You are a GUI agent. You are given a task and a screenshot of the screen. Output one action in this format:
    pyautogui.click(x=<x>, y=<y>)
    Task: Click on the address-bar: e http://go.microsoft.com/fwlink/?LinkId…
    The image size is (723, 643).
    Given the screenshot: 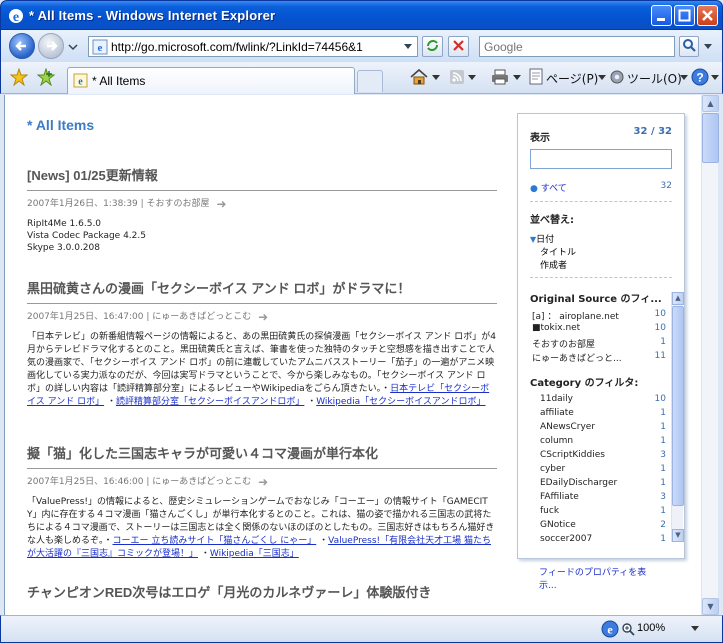 What is the action you would take?
    pyautogui.click(x=253, y=46)
    